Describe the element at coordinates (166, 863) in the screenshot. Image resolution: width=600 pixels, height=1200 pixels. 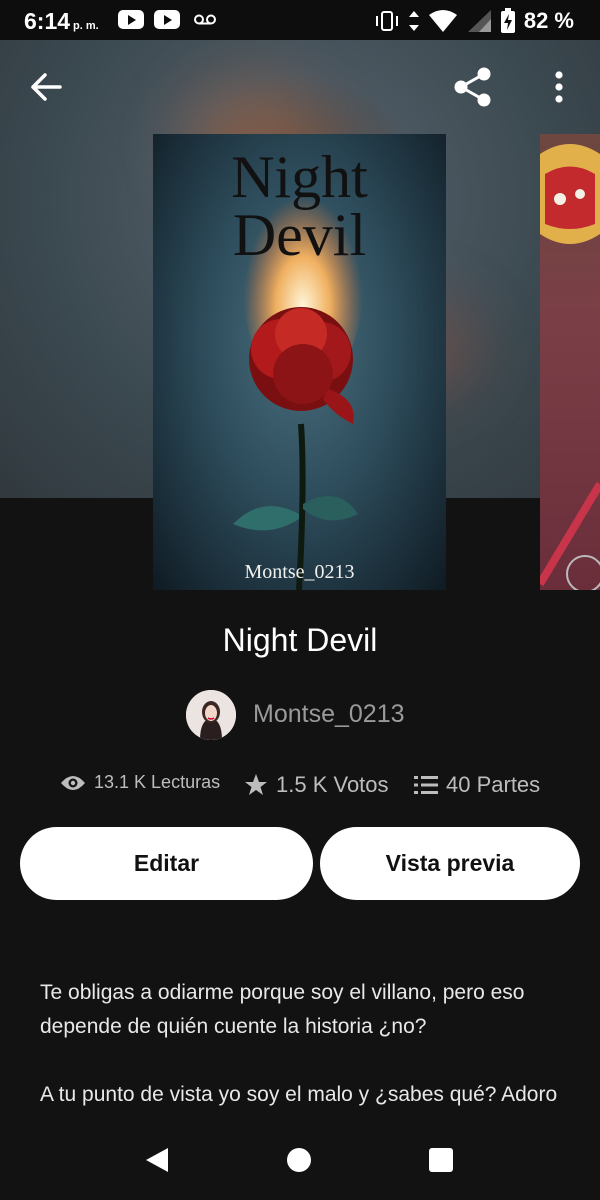
I see `edit-button: Editar` at that location.